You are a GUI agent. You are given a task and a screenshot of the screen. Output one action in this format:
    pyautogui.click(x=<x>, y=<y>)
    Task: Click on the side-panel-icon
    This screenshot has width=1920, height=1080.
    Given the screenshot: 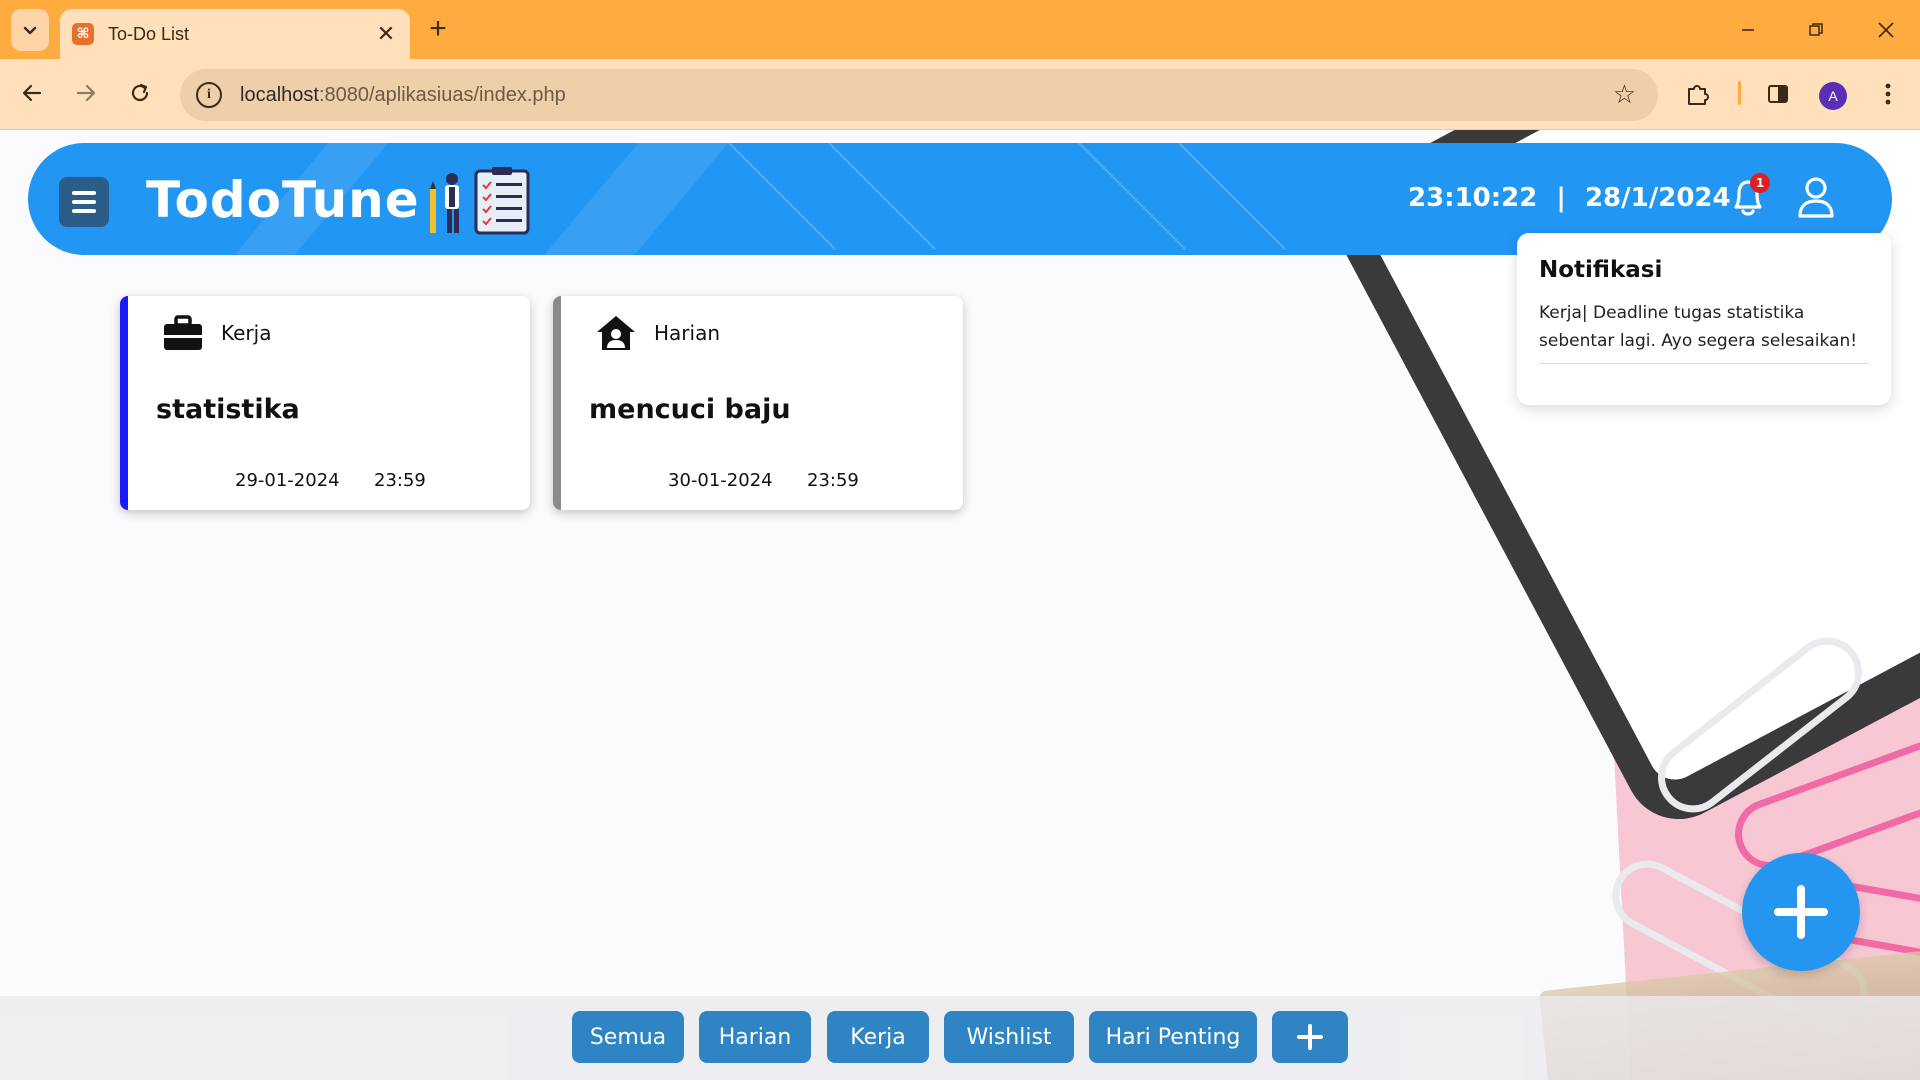 What is the action you would take?
    pyautogui.click(x=1778, y=94)
    